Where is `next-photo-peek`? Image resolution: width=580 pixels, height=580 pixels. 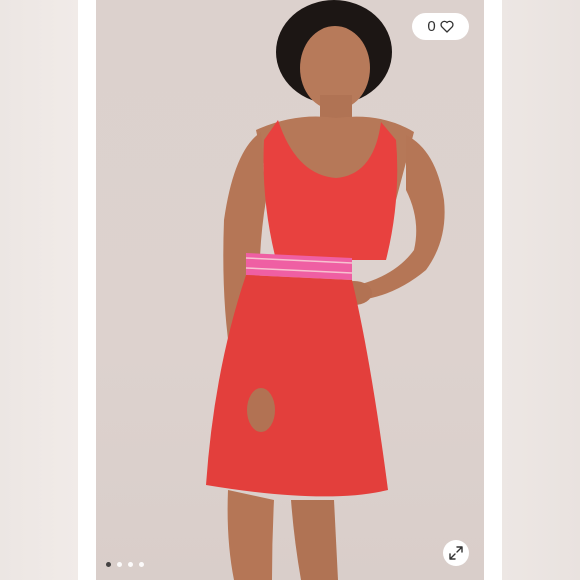 next-photo-peek is located at coordinates (541, 290).